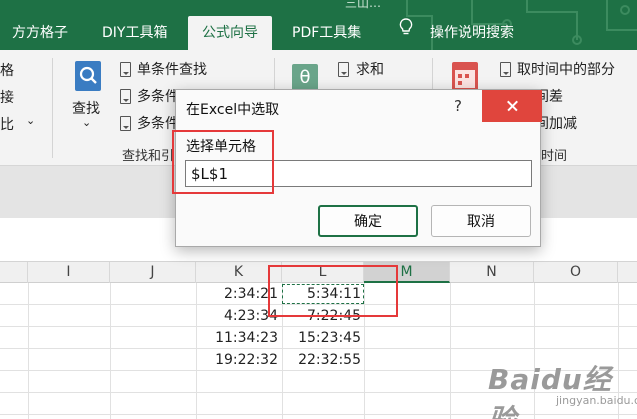 The height and width of the screenshot is (419, 637). I want to click on lightbulb-icon, so click(406, 33).